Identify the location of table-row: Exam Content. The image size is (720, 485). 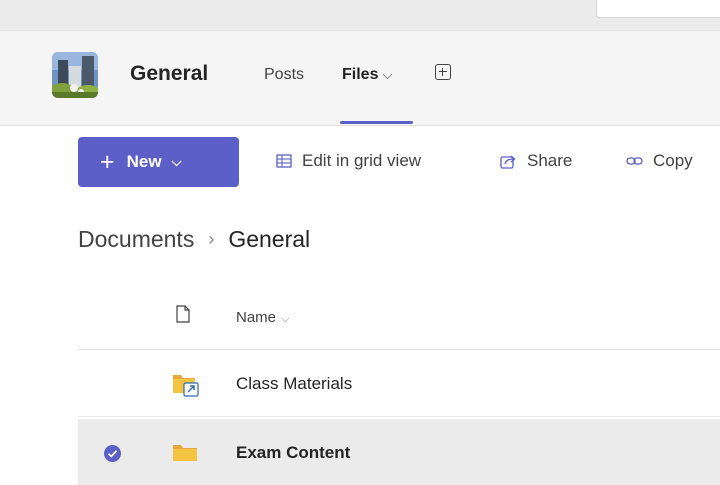
(399, 452).